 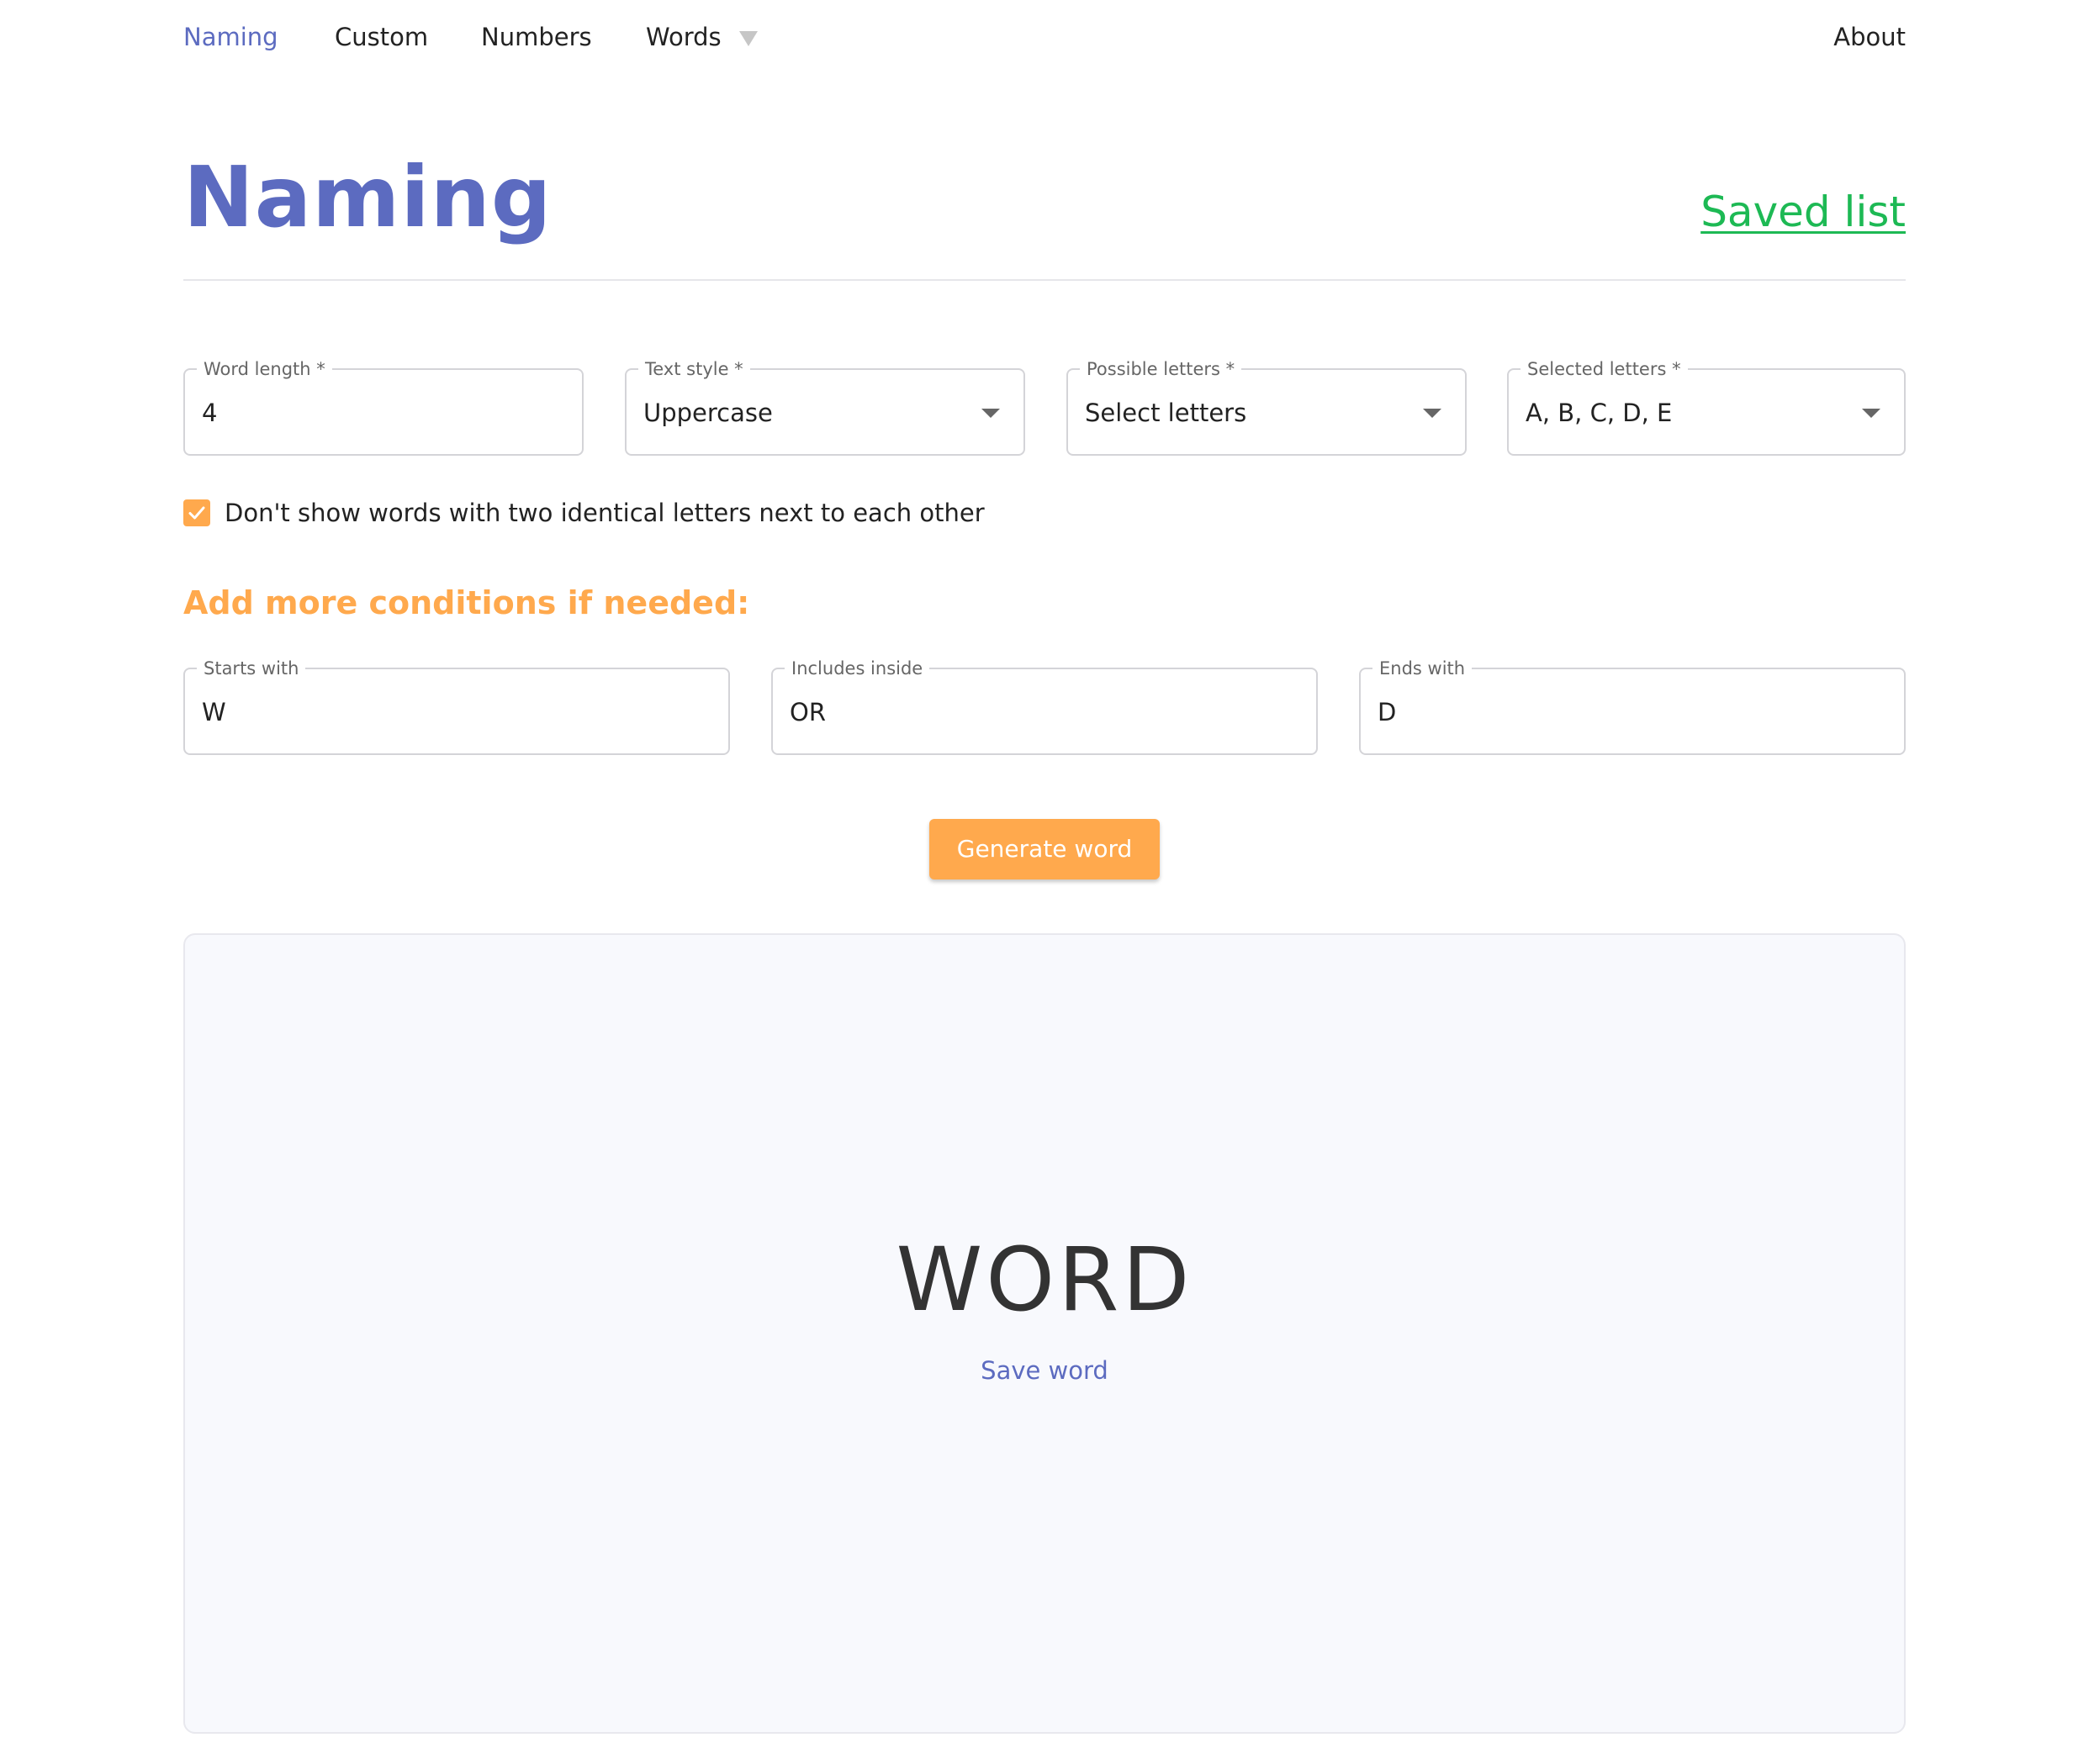 What do you see at coordinates (857, 668) in the screenshot?
I see `includes-inside-label: Includes inside` at bounding box center [857, 668].